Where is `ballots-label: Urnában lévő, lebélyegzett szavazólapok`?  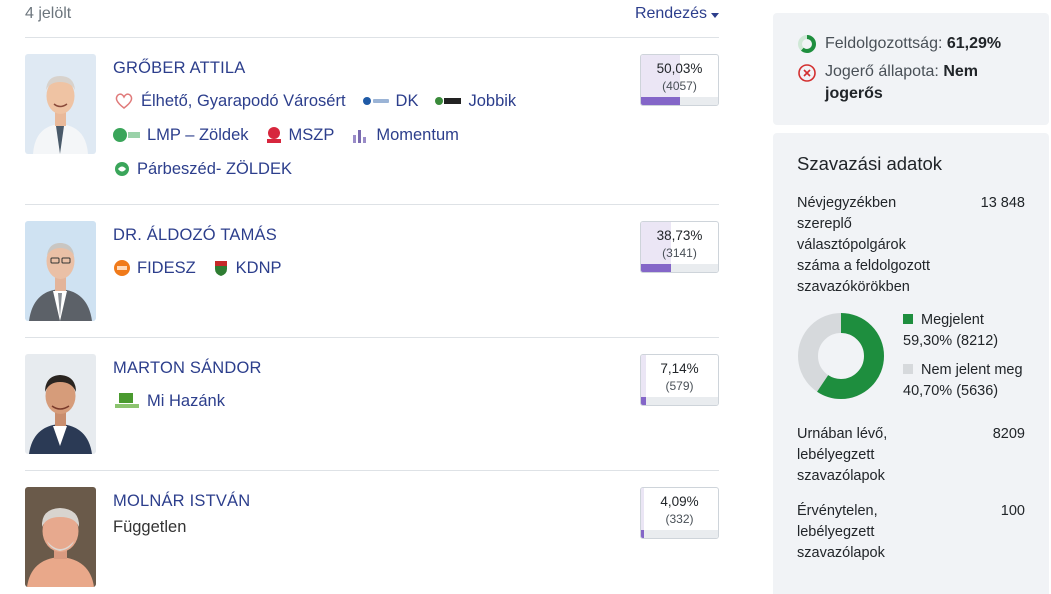 ballots-label: Urnában lévő, lebélyegzett szavazólapok is located at coordinates (842, 455).